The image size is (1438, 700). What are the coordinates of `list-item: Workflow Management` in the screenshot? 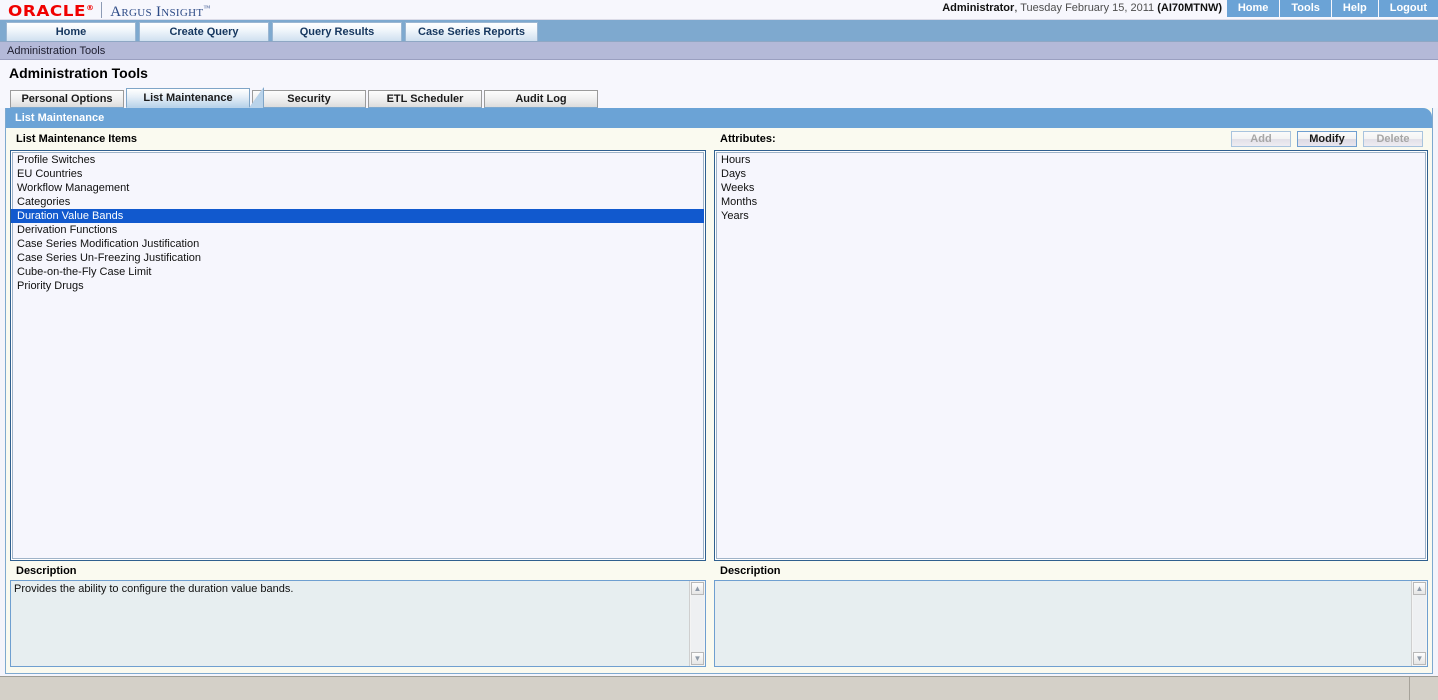 It's located at (360, 188).